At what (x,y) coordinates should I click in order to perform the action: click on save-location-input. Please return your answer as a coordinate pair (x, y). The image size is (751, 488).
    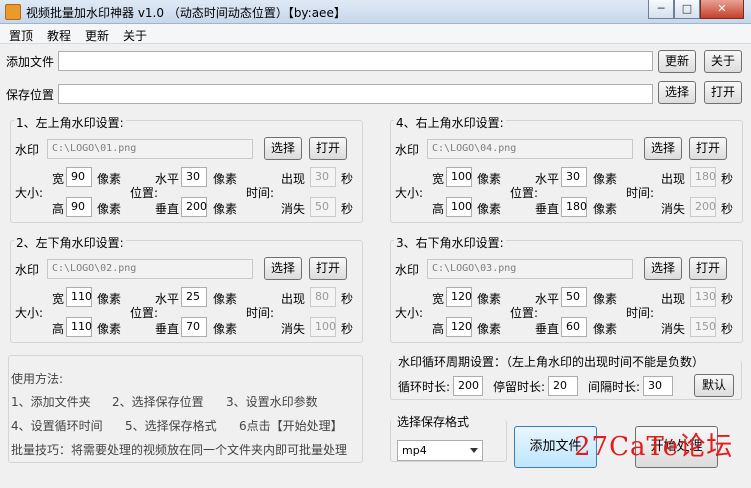
    Looking at the image, I should click on (355, 94).